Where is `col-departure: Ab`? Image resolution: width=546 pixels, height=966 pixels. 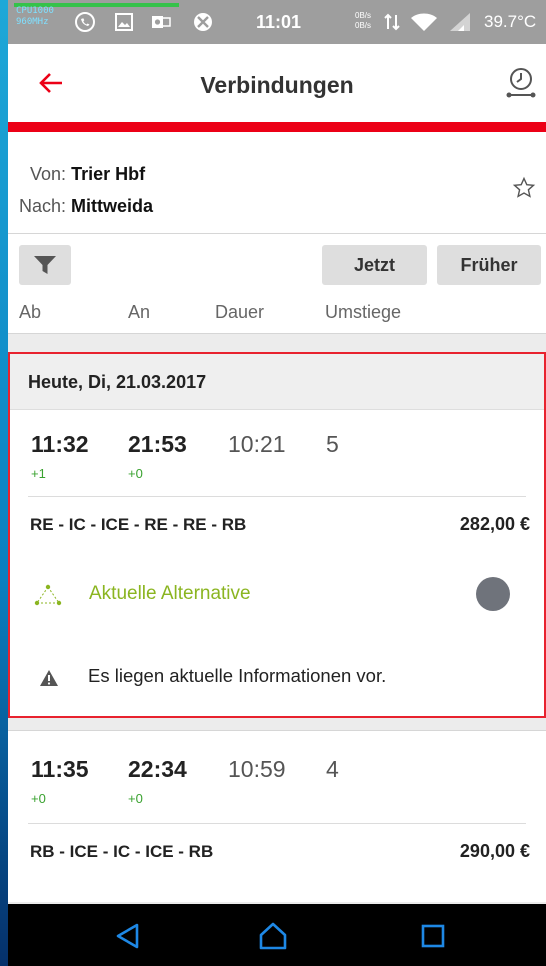
col-departure: Ab is located at coordinates (30, 312).